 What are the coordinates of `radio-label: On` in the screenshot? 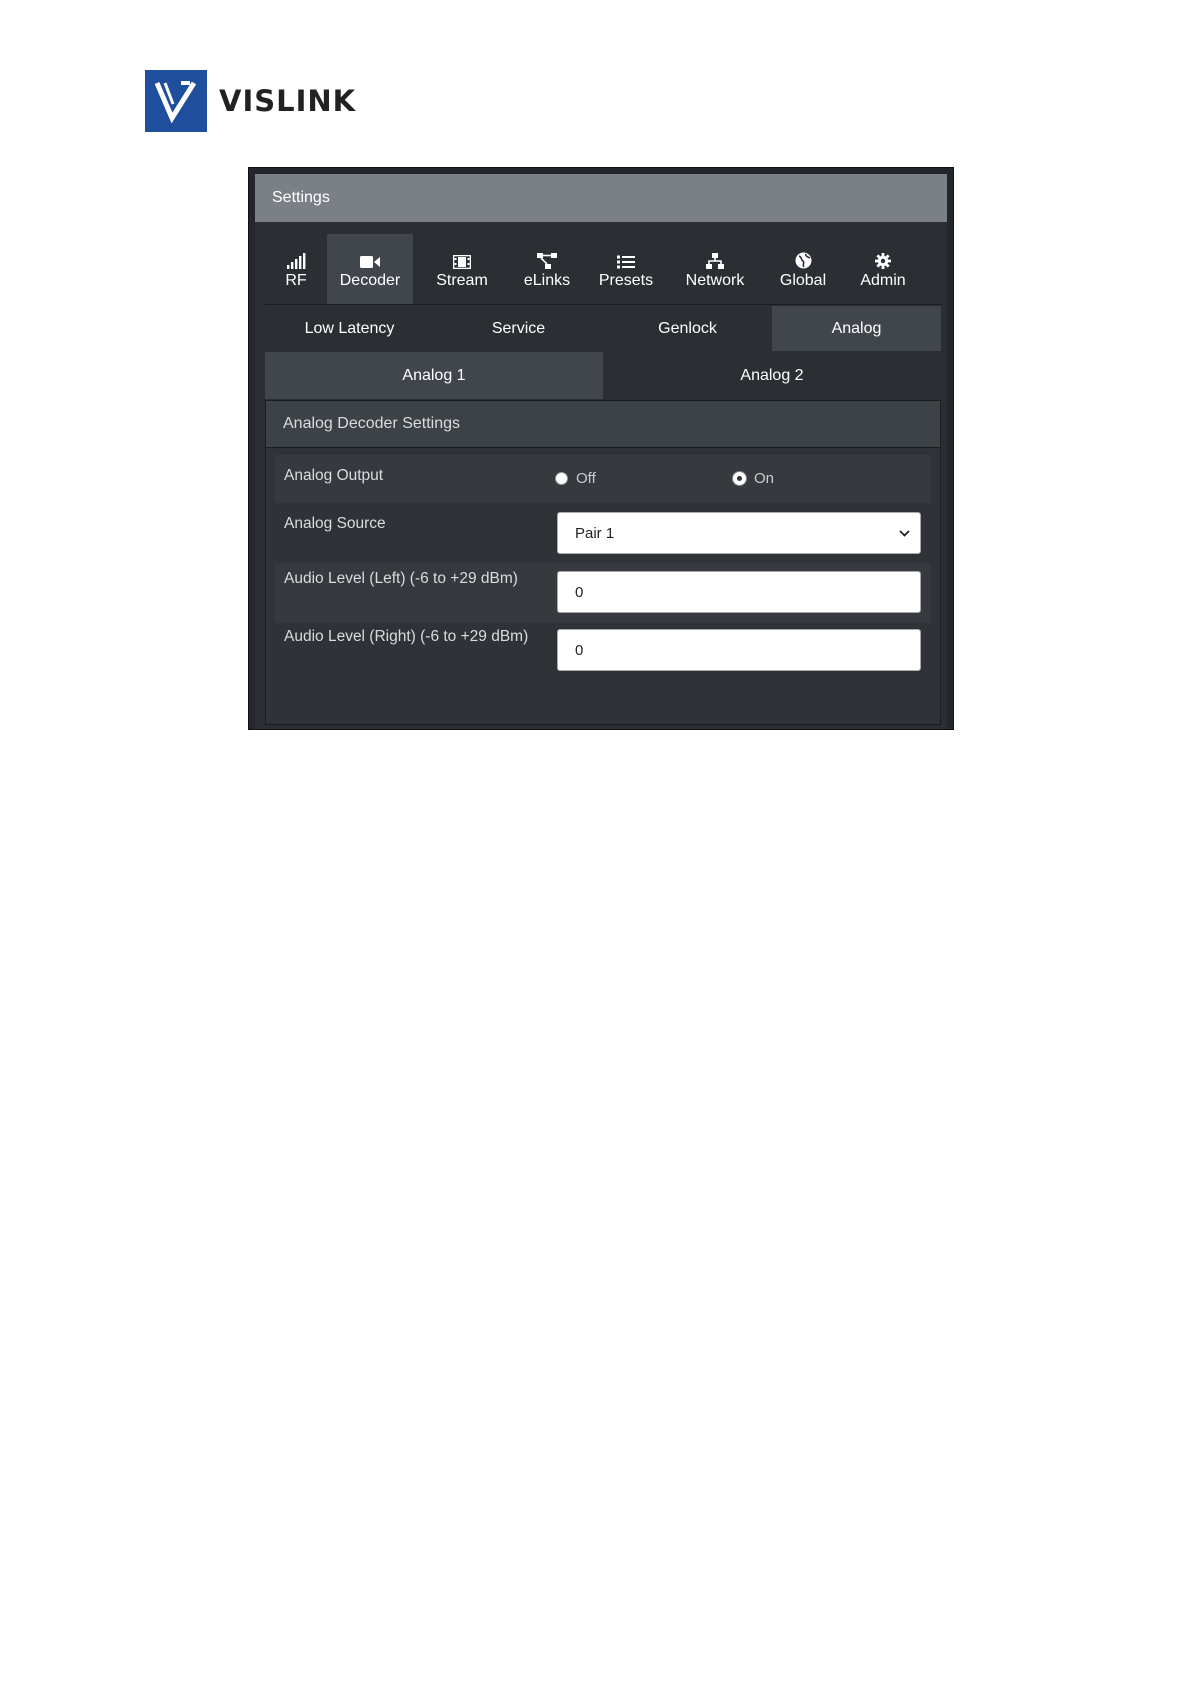 It's located at (764, 478).